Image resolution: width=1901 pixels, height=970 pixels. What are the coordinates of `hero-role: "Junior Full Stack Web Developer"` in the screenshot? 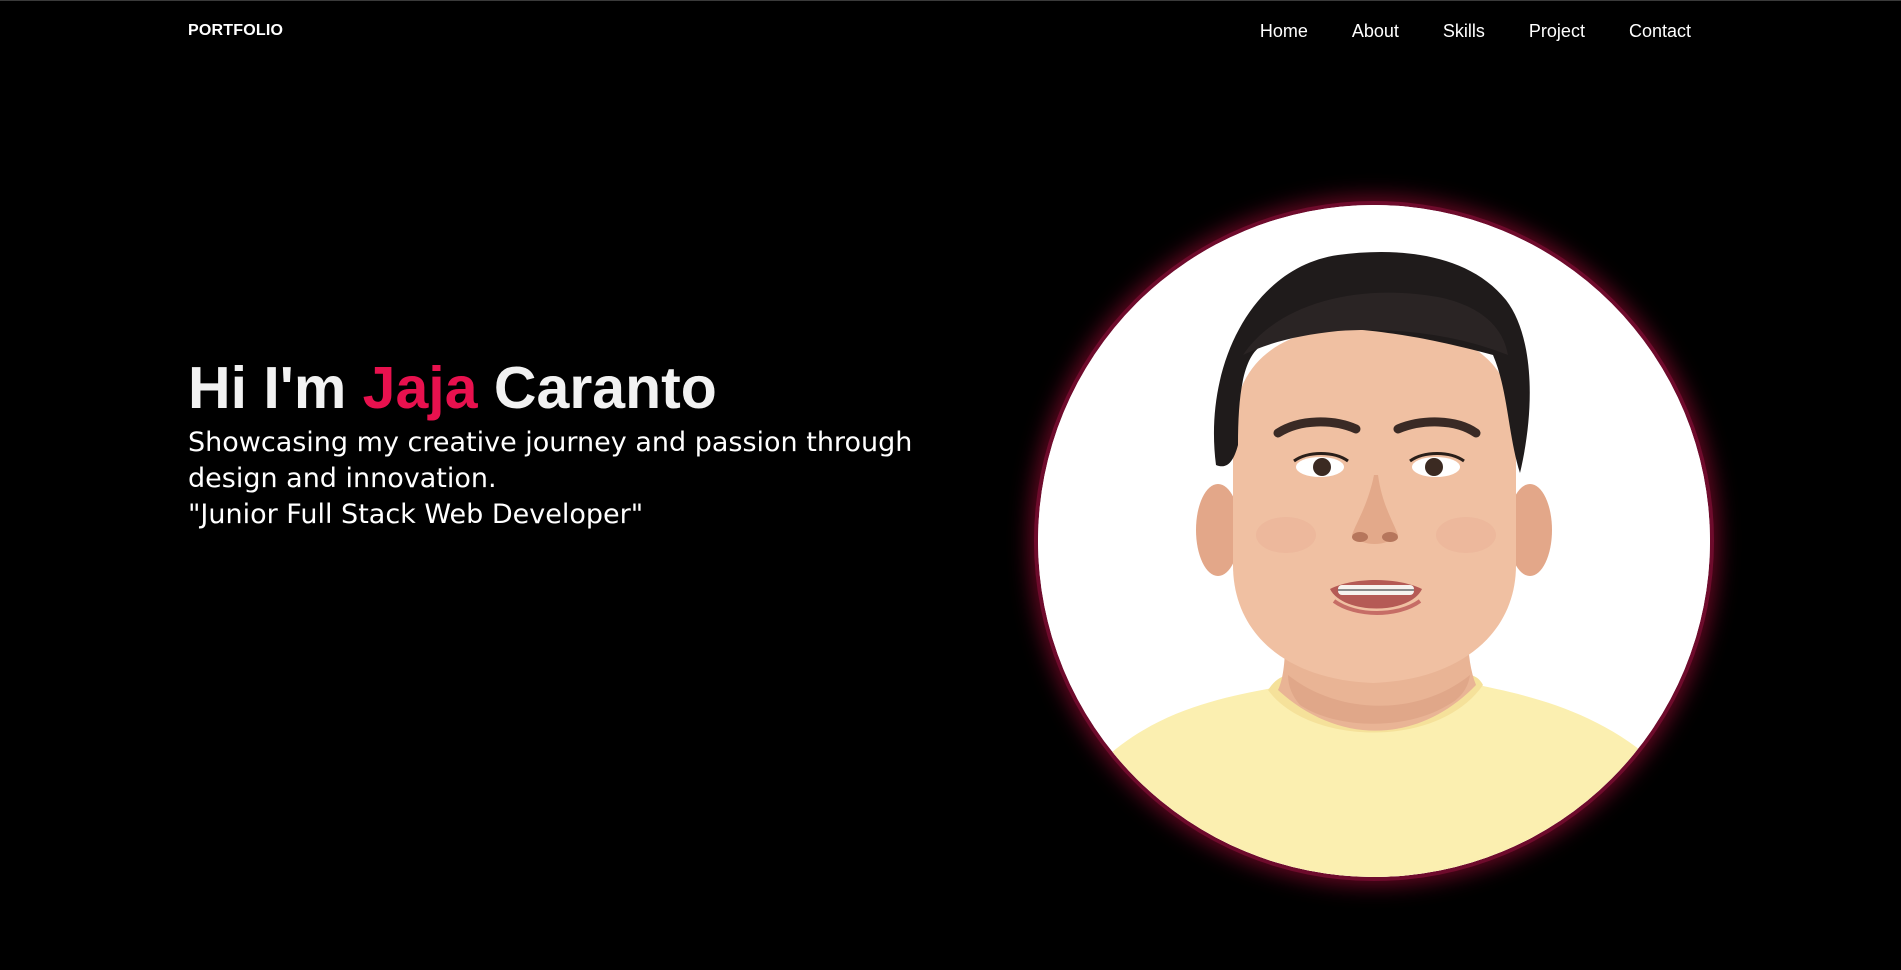 It's located at (416, 514).